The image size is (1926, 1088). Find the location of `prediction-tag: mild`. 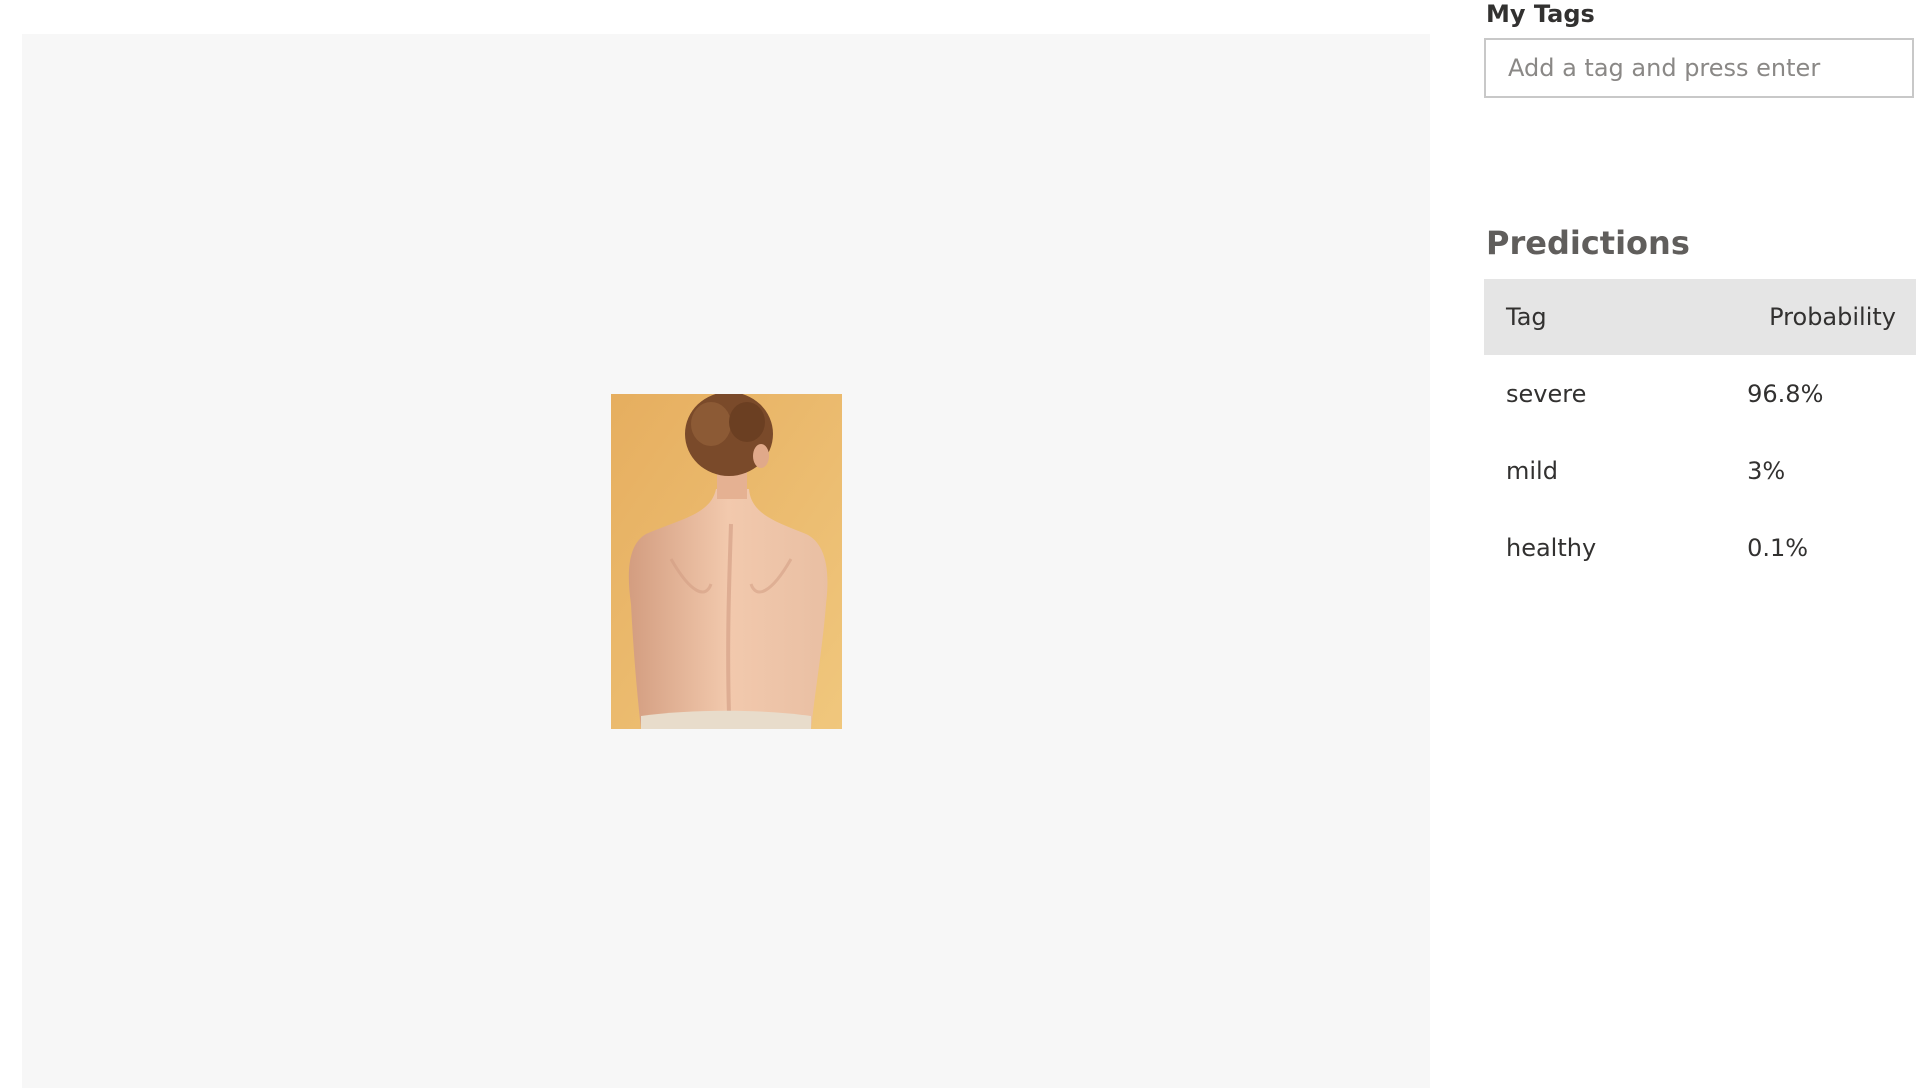

prediction-tag: mild is located at coordinates (1532, 470).